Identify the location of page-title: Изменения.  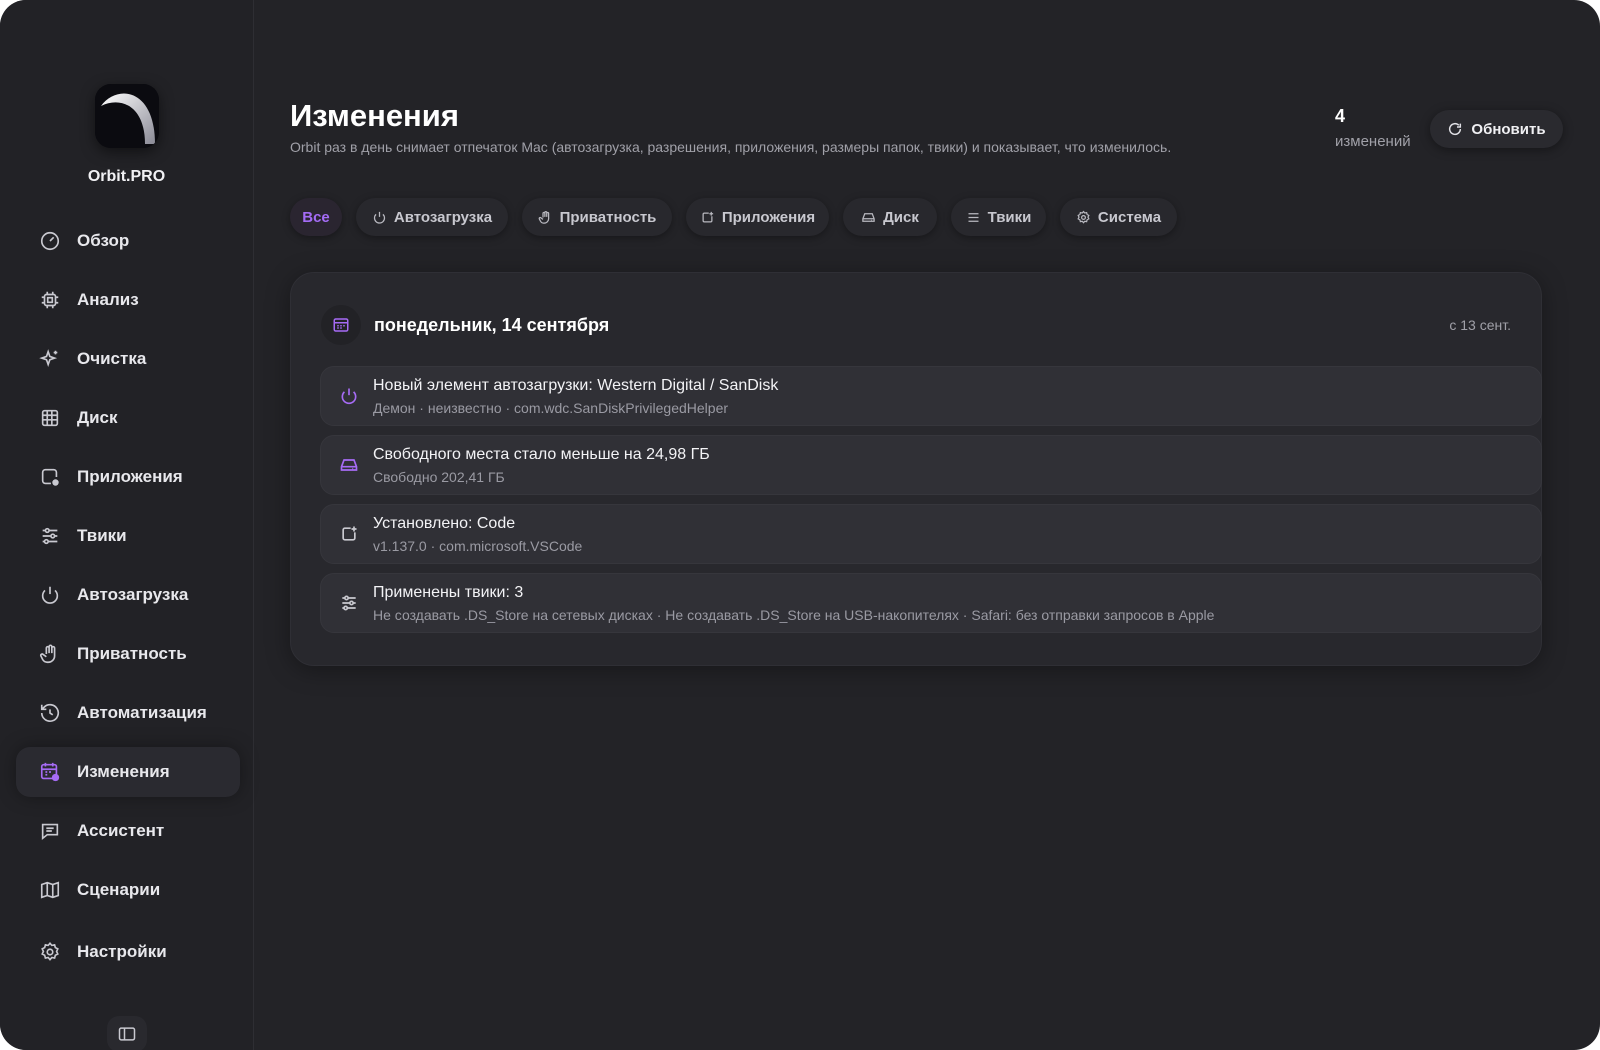
(374, 115).